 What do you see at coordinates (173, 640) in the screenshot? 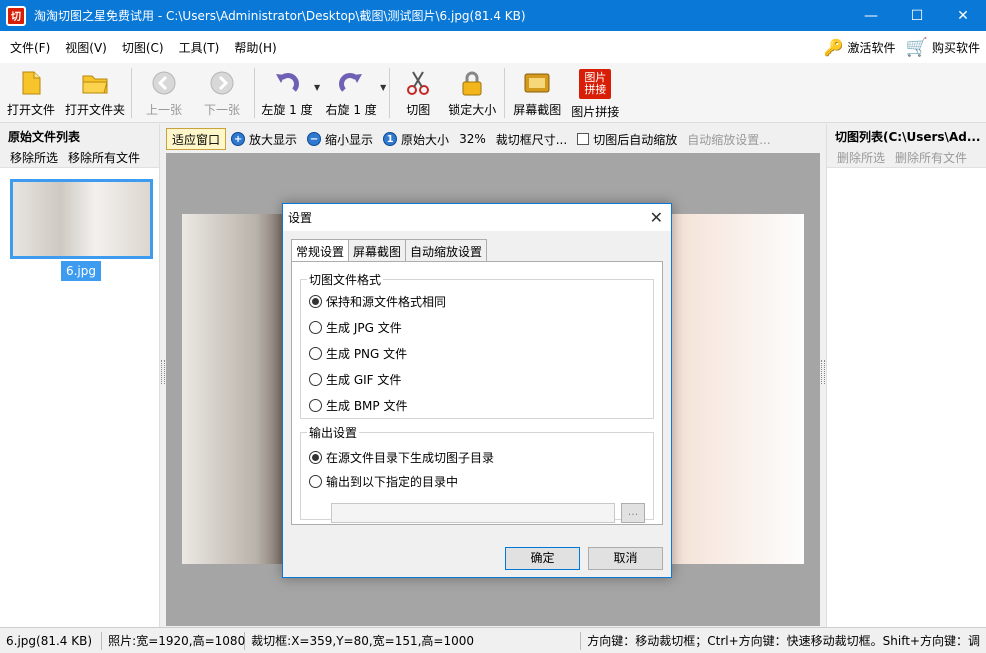
I see `status-photo-size: 照片:宽=1920,高=1080` at bounding box center [173, 640].